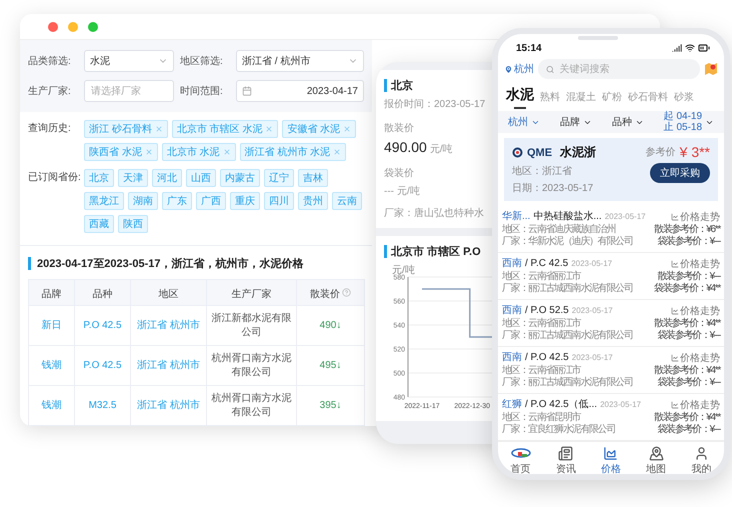  What do you see at coordinates (576, 122) in the screenshot?
I see `filter-button: 品牌` at bounding box center [576, 122].